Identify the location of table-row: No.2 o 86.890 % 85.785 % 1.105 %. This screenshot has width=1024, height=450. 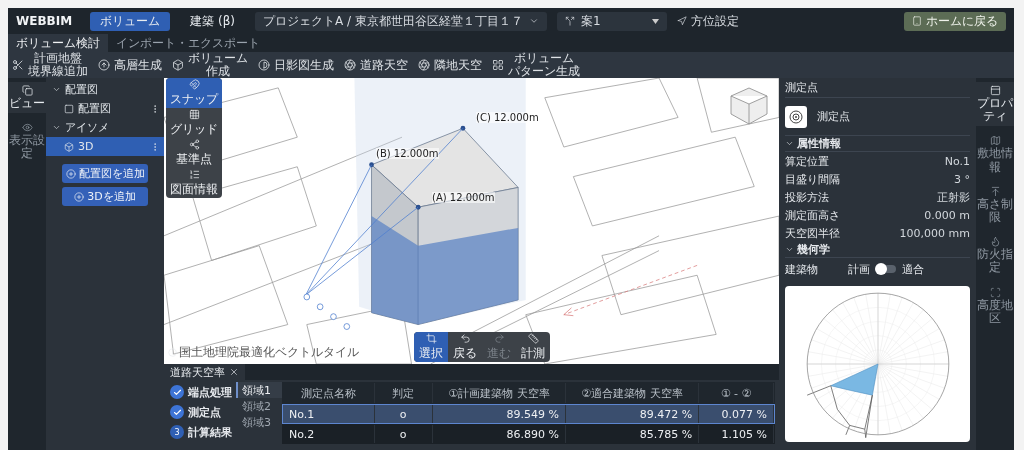
(528, 434).